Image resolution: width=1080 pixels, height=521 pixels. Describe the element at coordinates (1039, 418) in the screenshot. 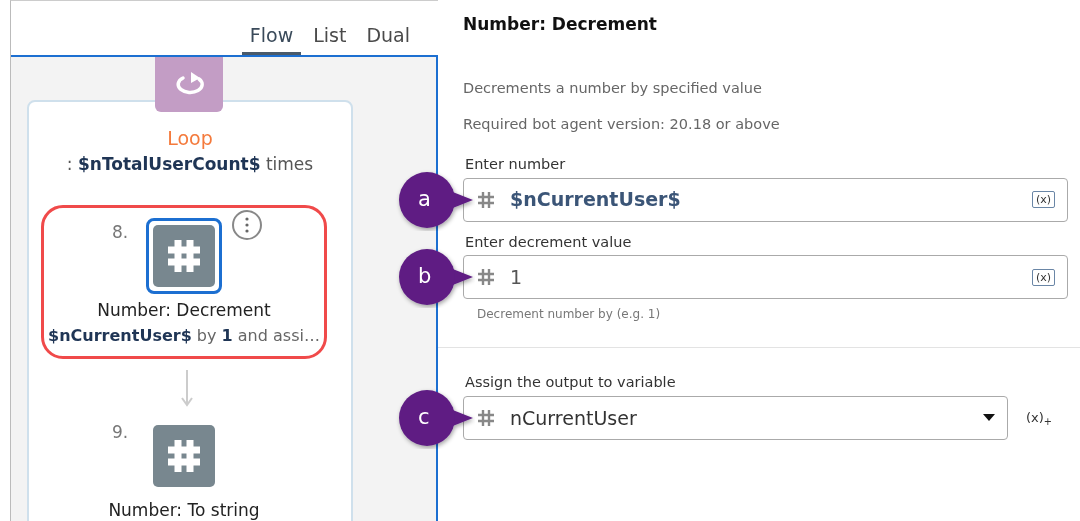

I see `add-variable-button: (x)$_{+}$` at that location.